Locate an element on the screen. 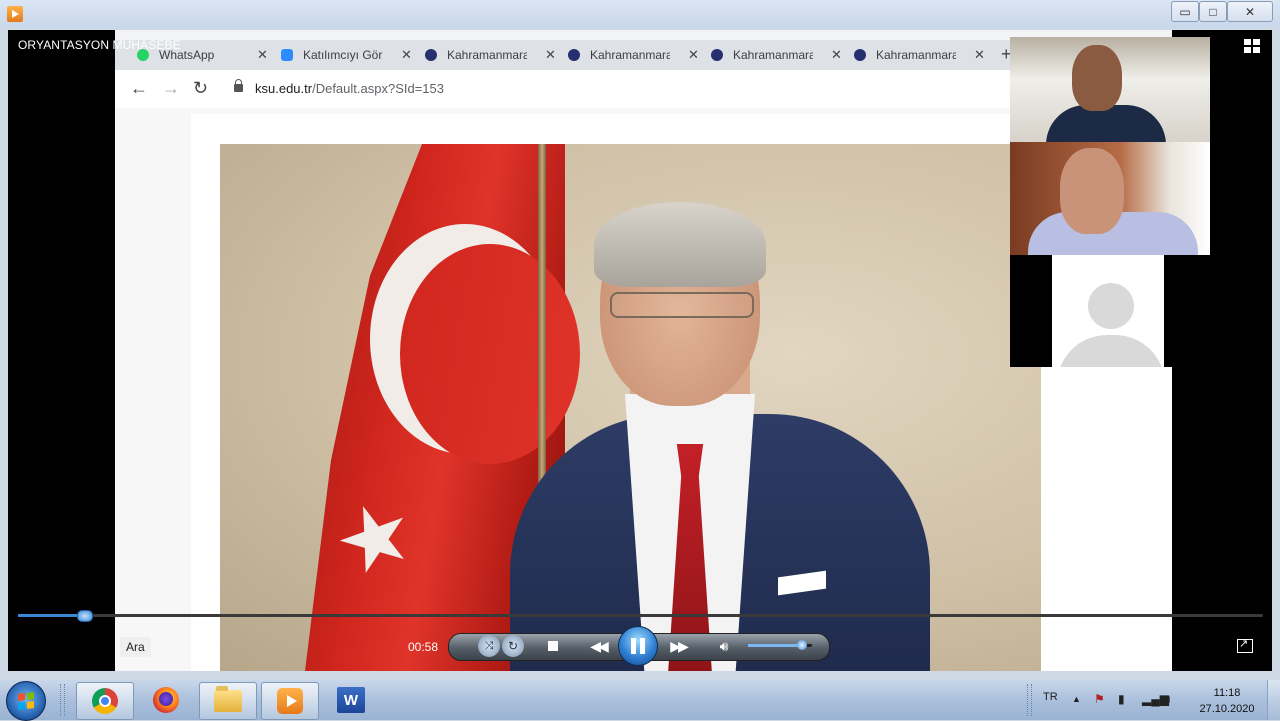  zoom-icon is located at coordinates (287, 55).